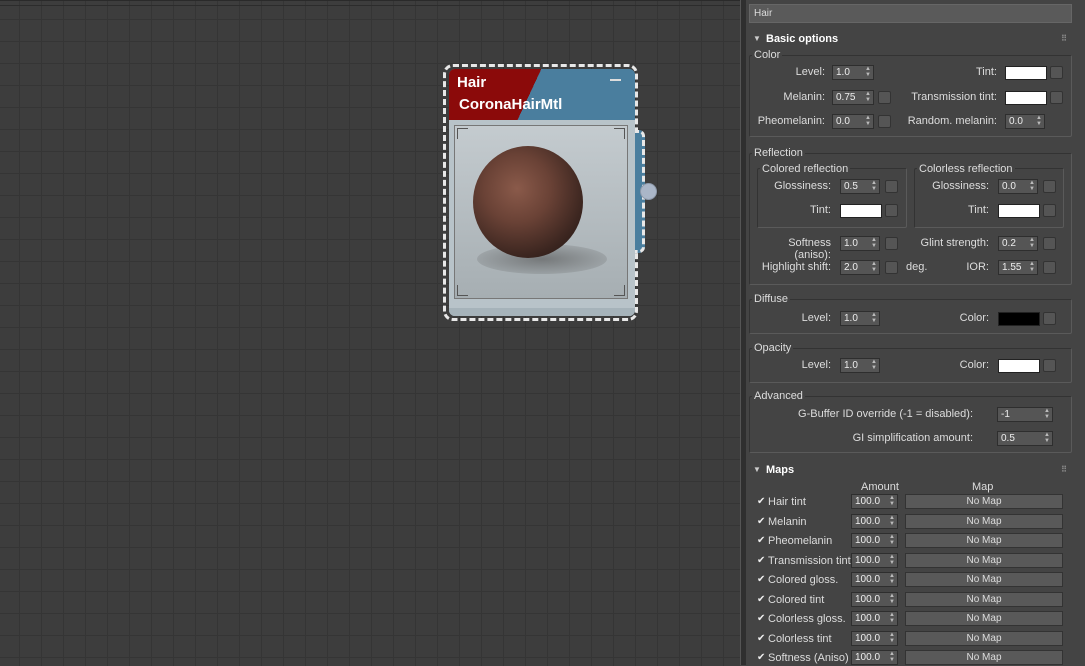 This screenshot has height=666, width=1085. Describe the element at coordinates (860, 267) in the screenshot. I see `highlight-shift-spinner: 2.0 ▲ ▼` at that location.